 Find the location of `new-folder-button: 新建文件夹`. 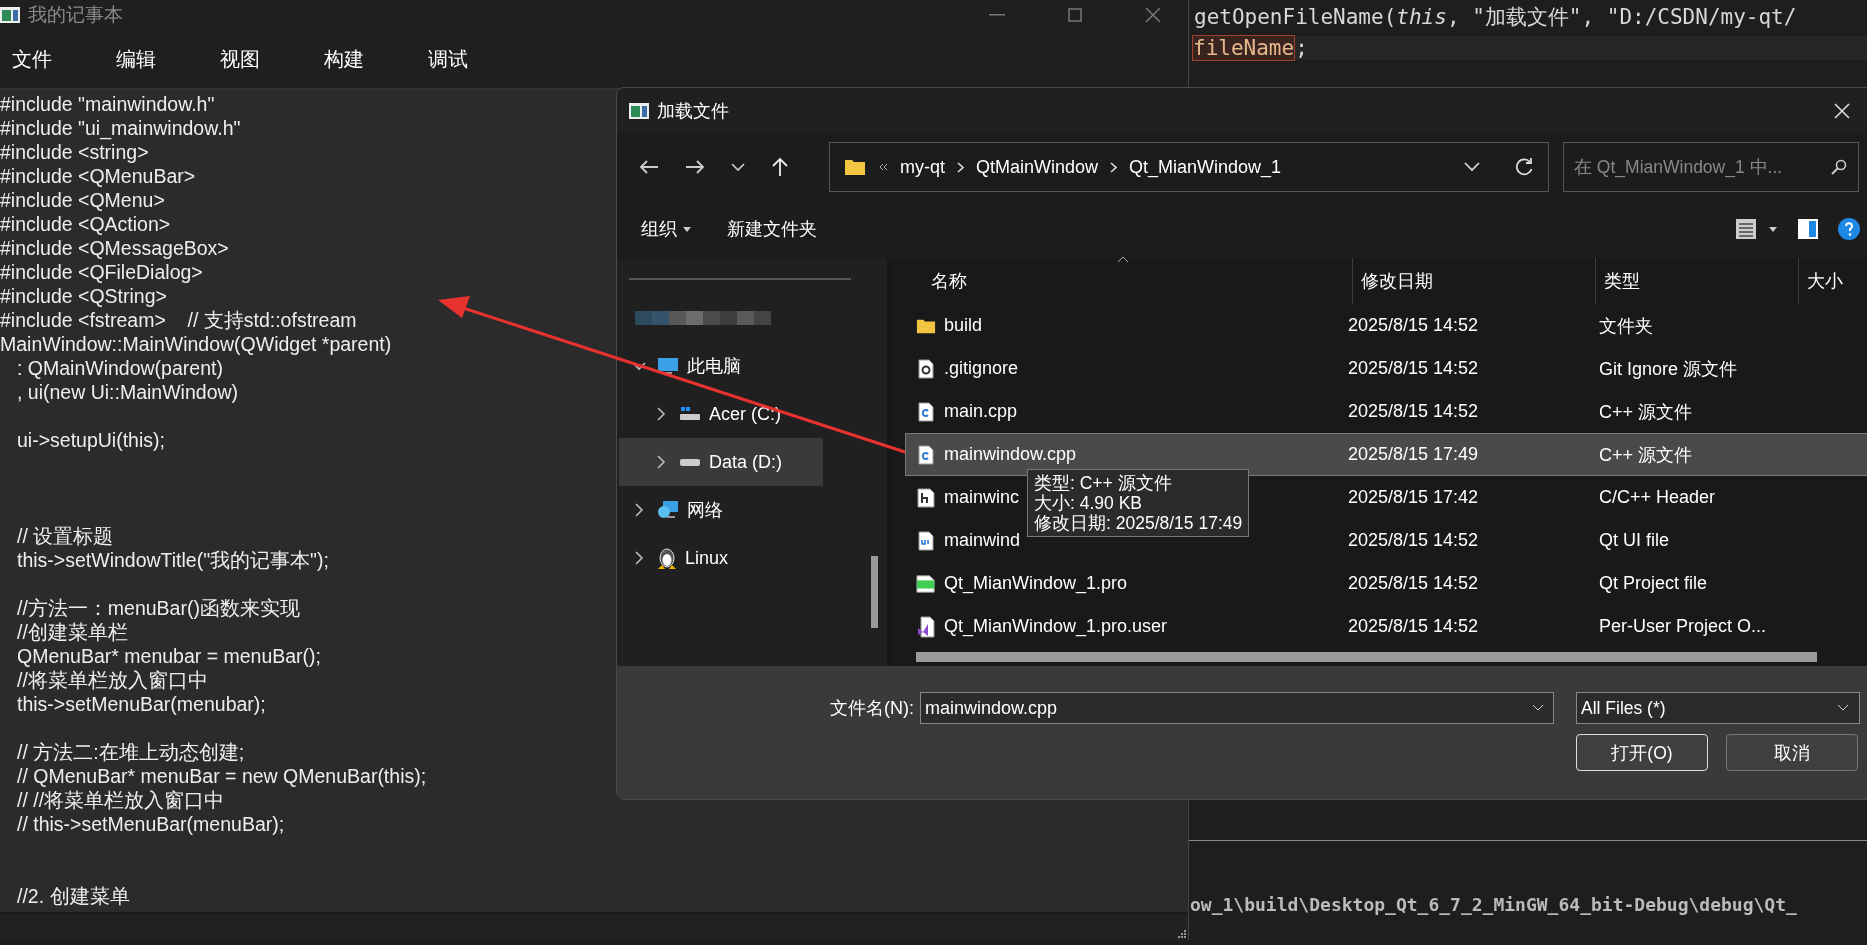

new-folder-button: 新建文件夹 is located at coordinates (772, 229).